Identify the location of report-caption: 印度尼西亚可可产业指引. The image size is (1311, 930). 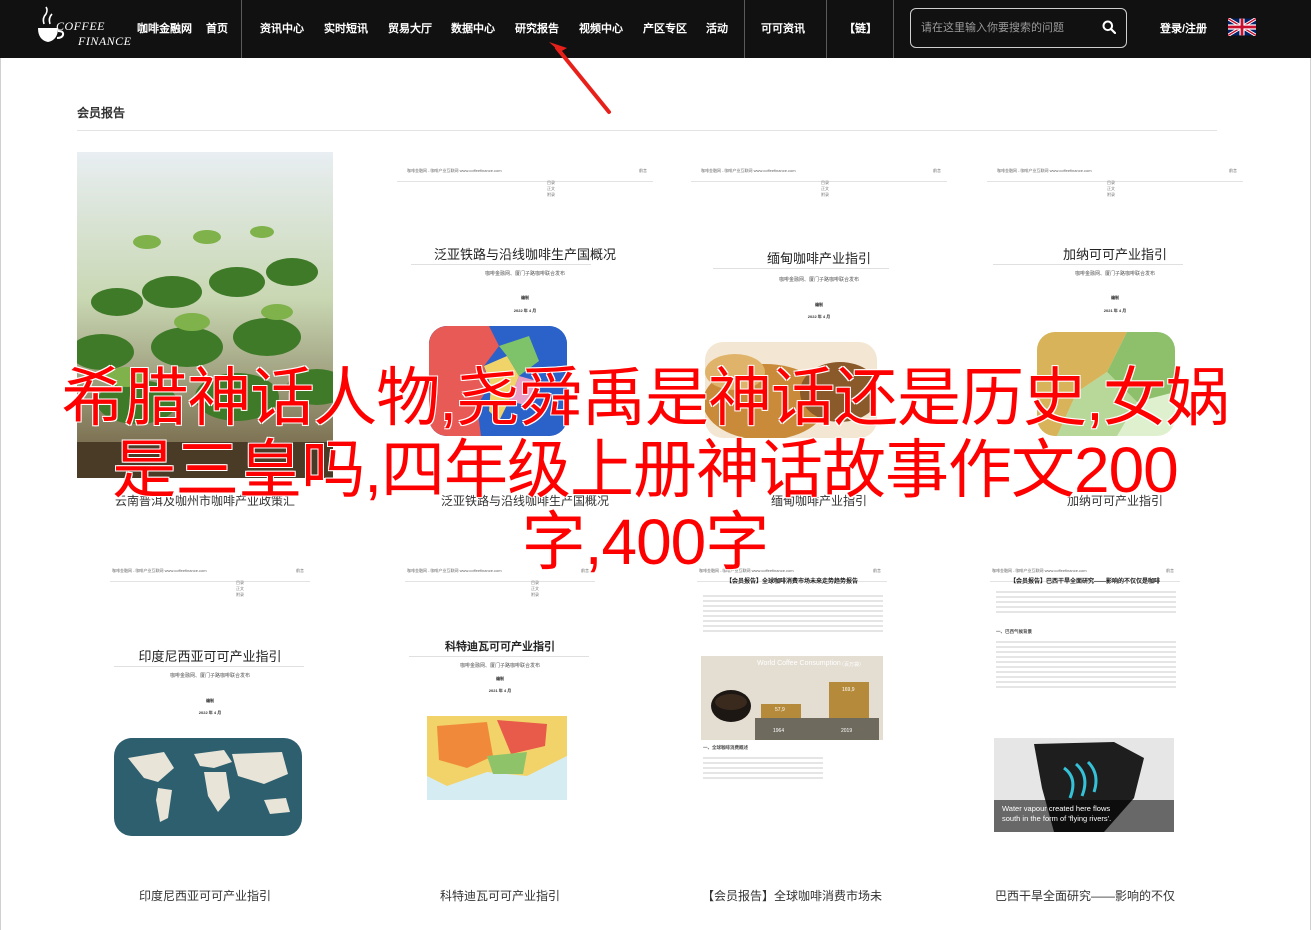
(205, 895).